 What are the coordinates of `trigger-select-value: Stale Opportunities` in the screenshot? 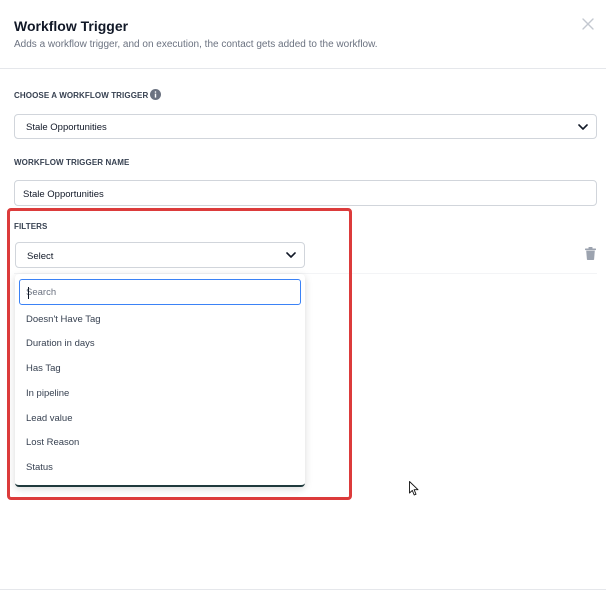 It's located at (66, 127).